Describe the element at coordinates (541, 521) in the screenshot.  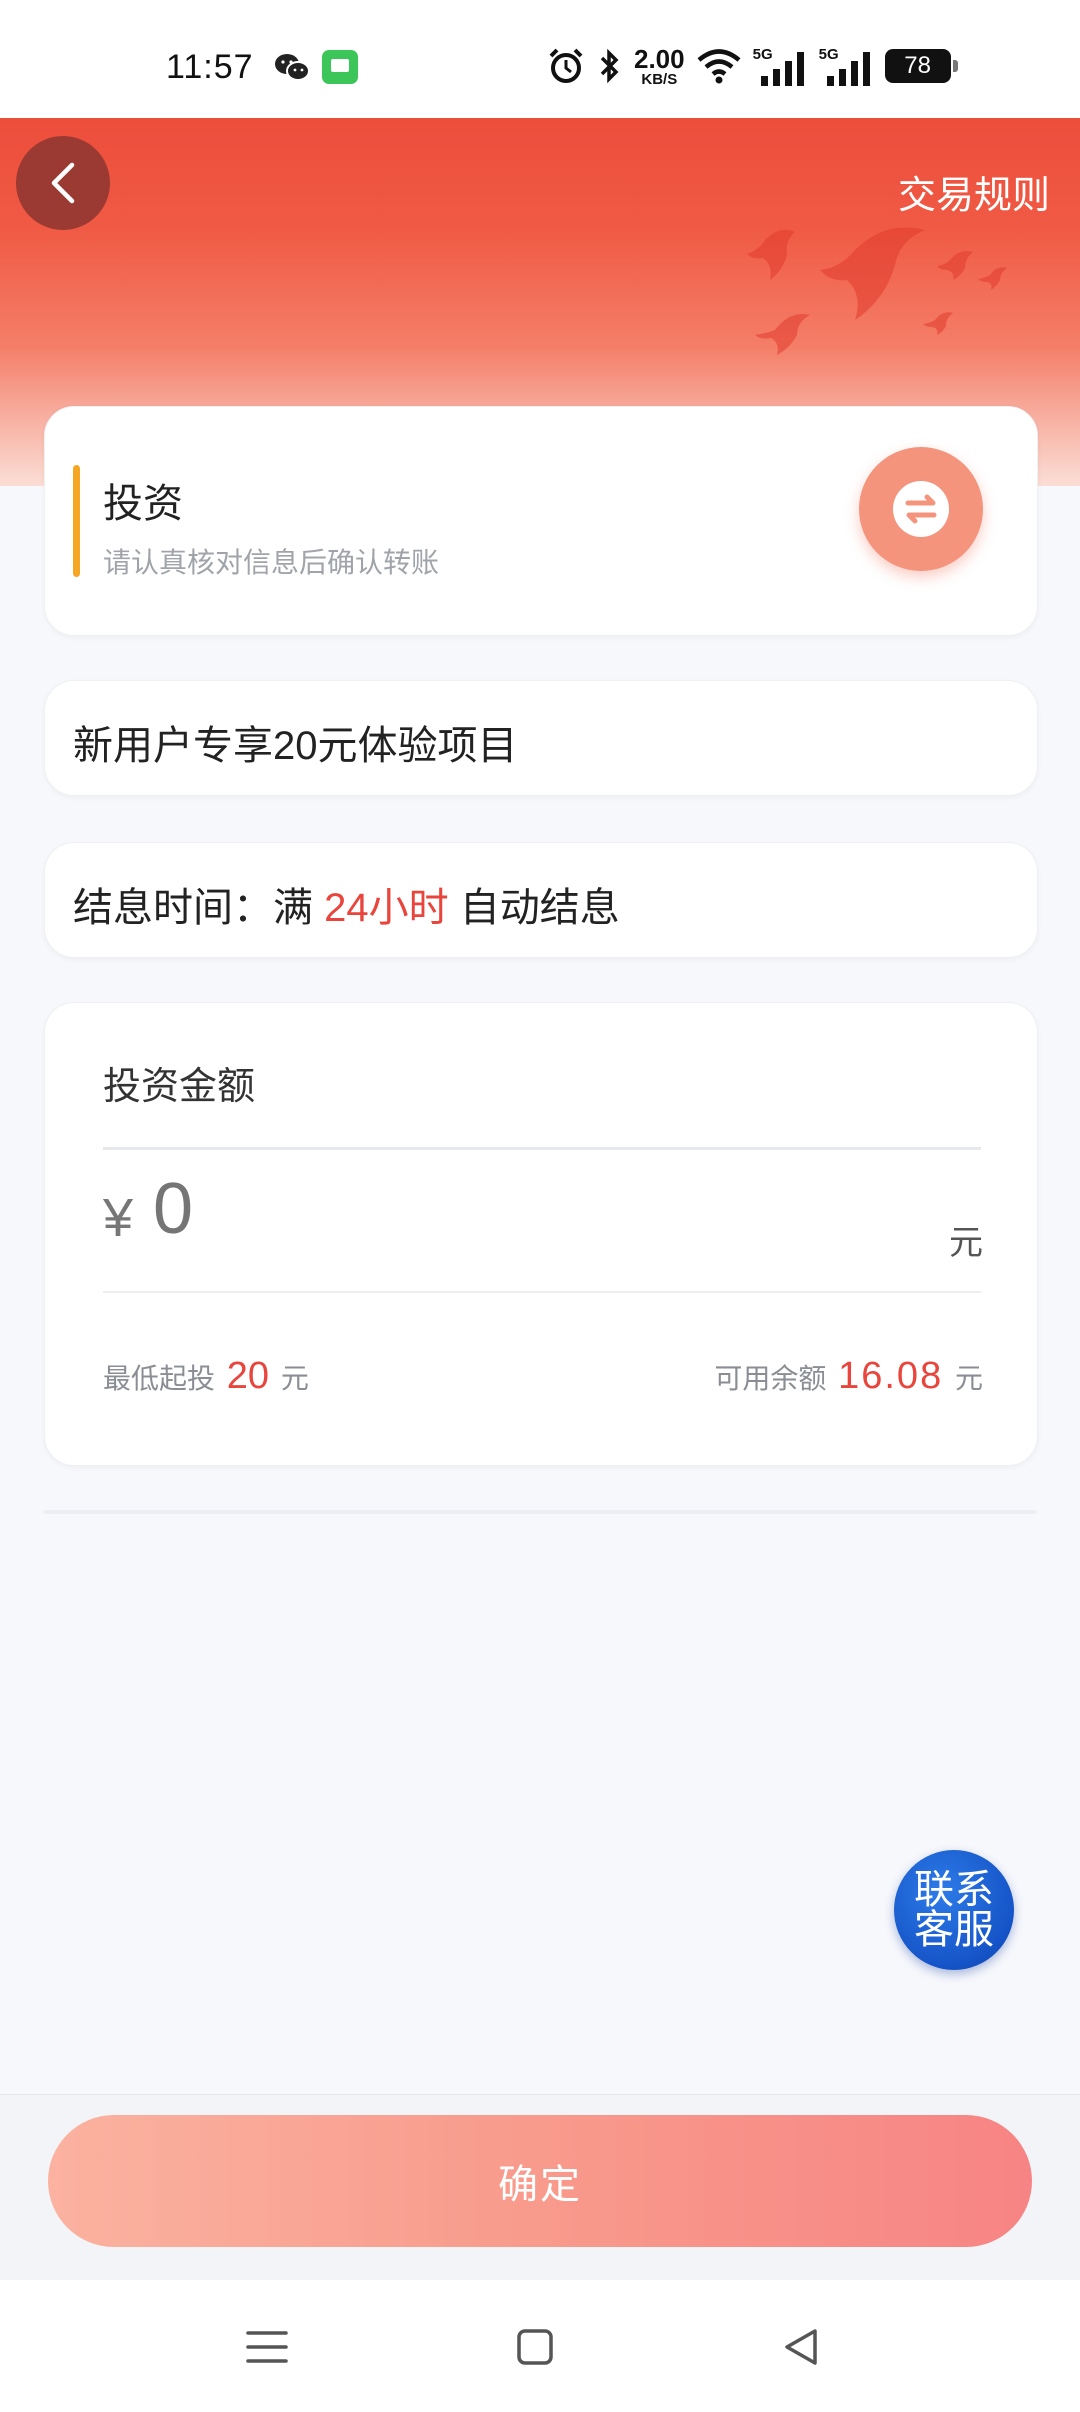
I see `invest-card: 投资 请认真核对信息后确认转账` at that location.